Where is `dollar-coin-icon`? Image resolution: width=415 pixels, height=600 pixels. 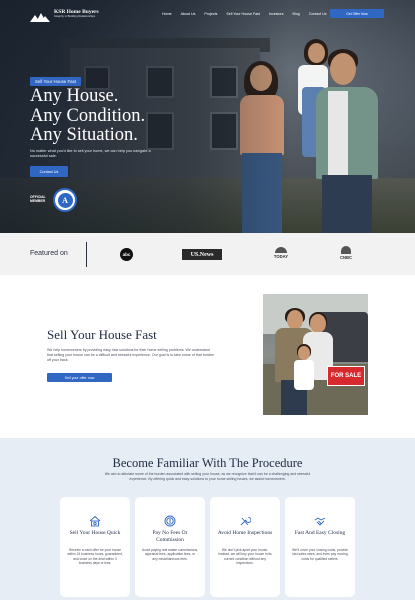 dollar-coin-icon is located at coordinates (170, 520).